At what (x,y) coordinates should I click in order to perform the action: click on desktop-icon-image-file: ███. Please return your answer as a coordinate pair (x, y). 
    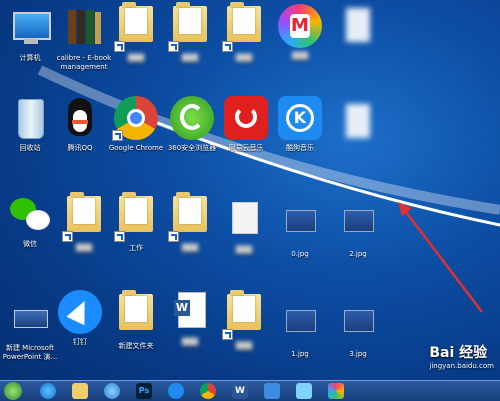
    Looking at the image, I should click on (244, 226).